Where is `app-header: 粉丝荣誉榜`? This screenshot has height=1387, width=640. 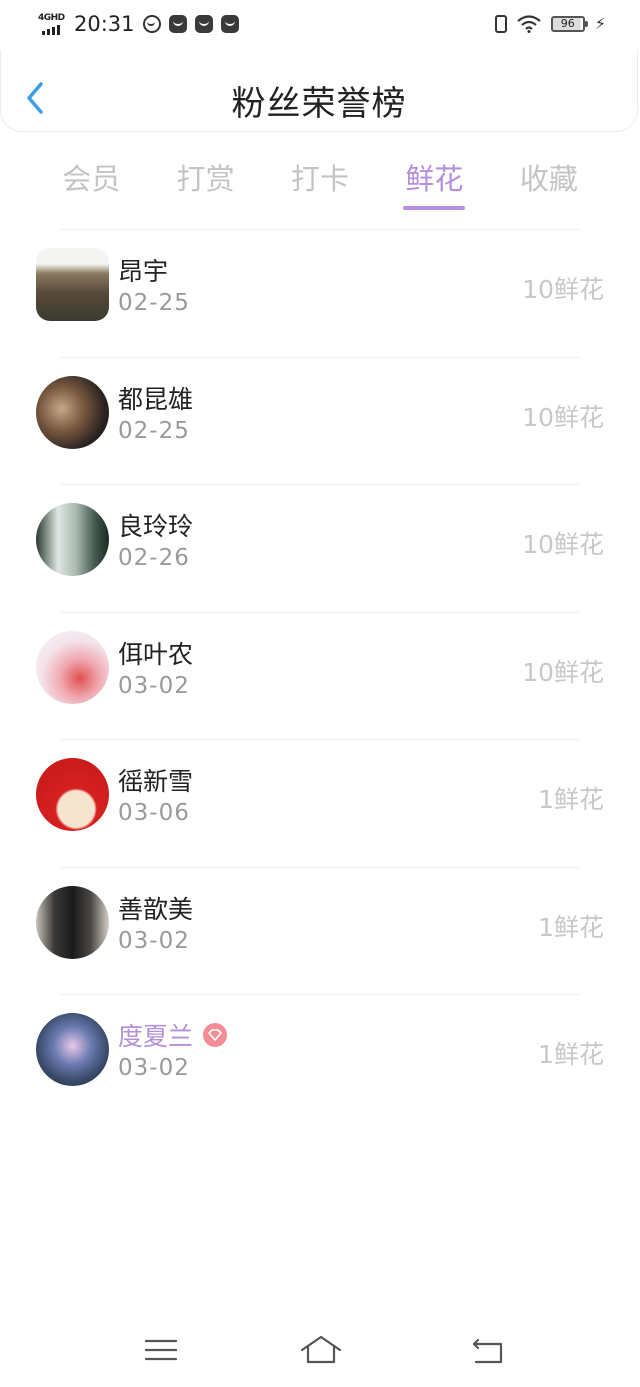 app-header: 粉丝荣誉榜 is located at coordinates (319, 91).